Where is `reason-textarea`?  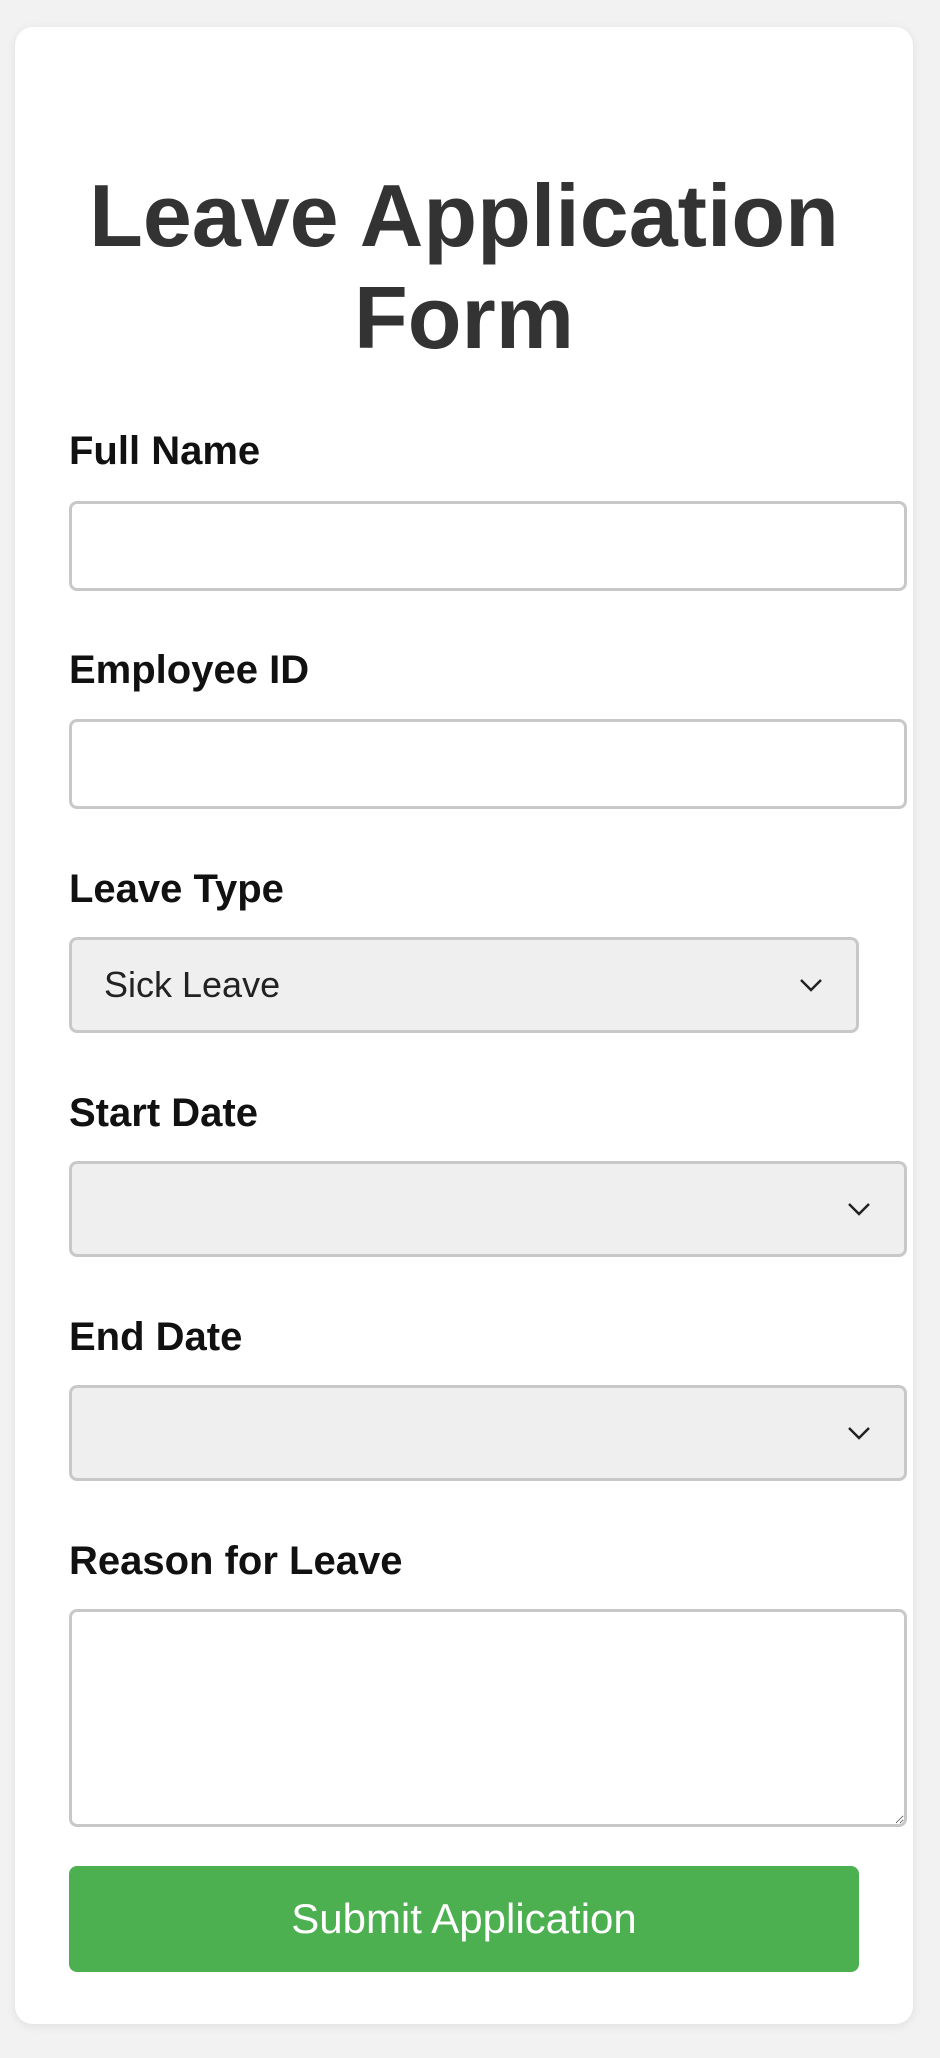
reason-textarea is located at coordinates (488, 1718).